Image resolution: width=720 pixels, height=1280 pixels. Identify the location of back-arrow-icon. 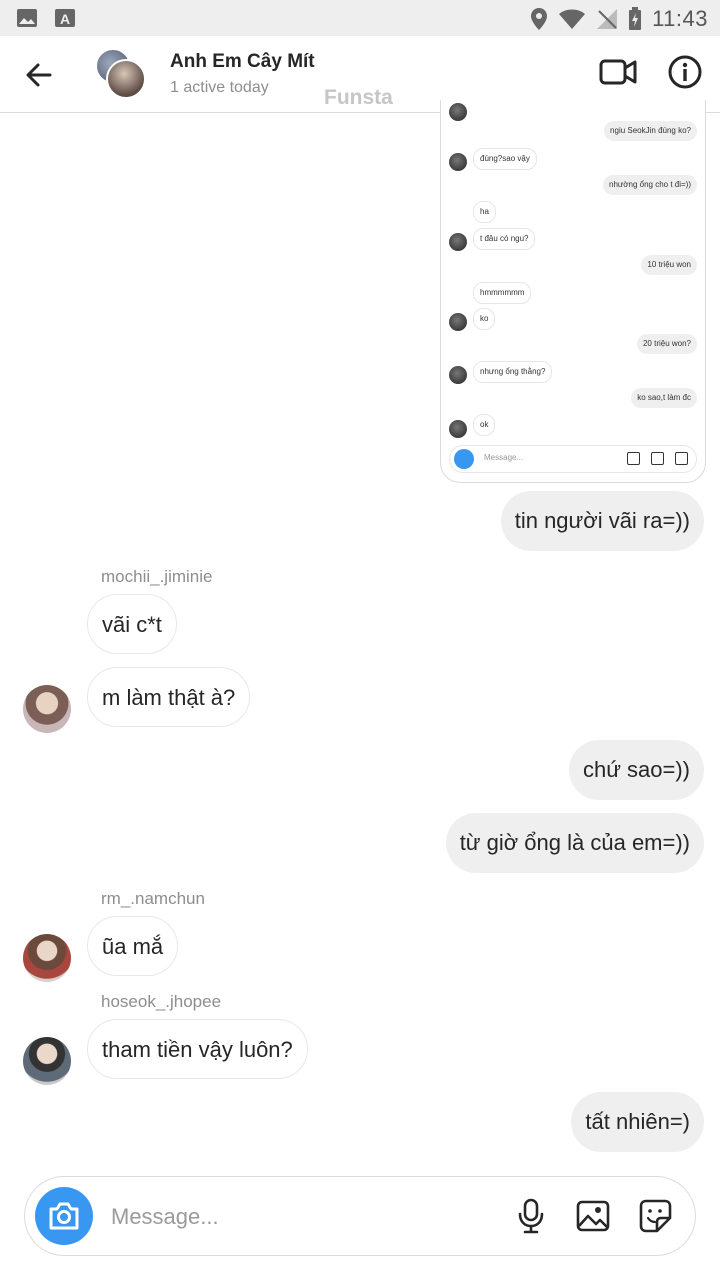
(39, 75).